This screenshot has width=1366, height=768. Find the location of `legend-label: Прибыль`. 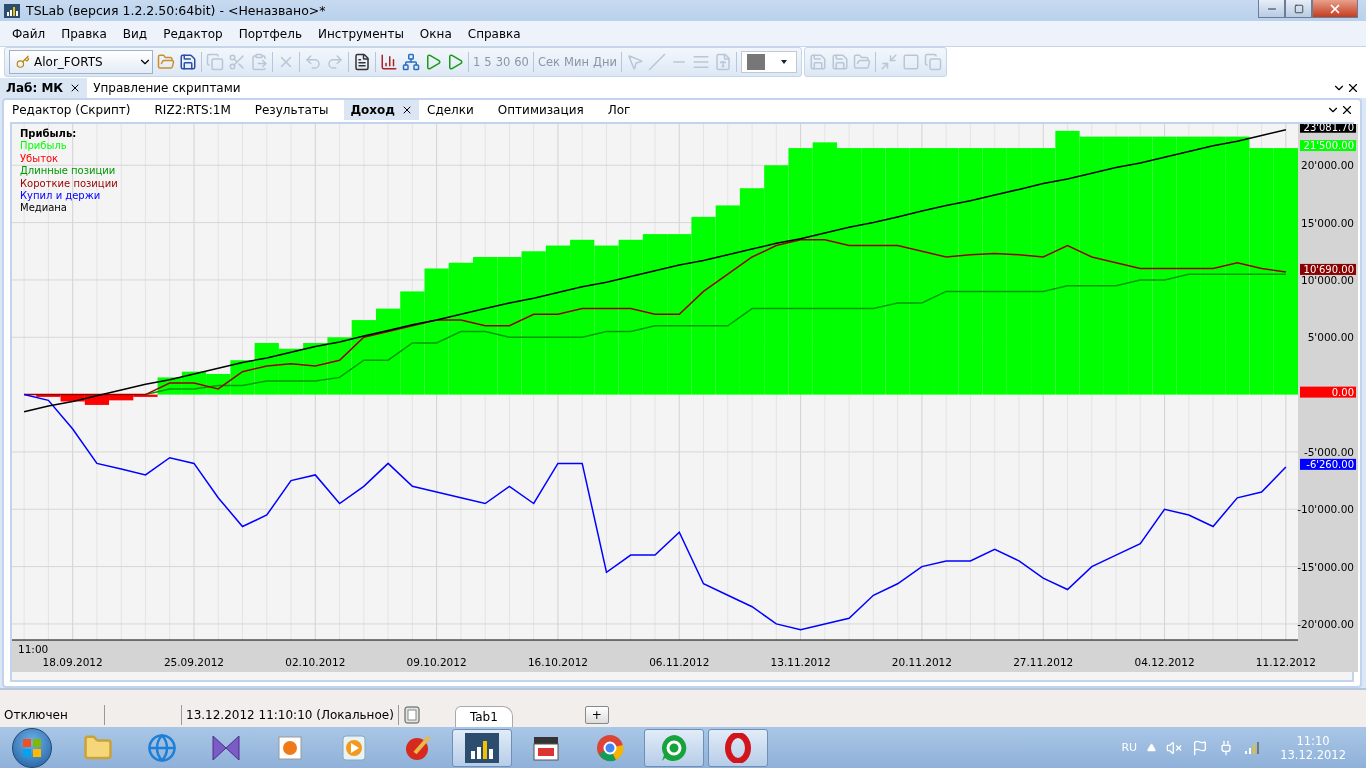

legend-label: Прибыль is located at coordinates (44, 146).